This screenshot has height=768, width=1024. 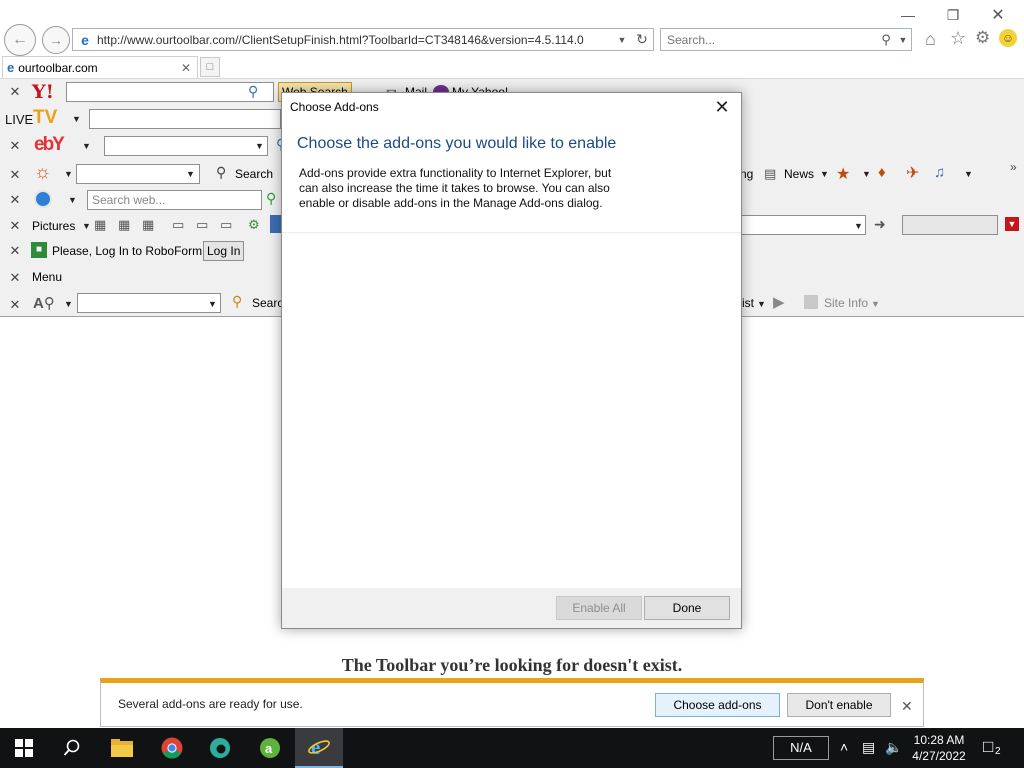 I want to click on go-arrow-icon: ➜, so click(x=880, y=224).